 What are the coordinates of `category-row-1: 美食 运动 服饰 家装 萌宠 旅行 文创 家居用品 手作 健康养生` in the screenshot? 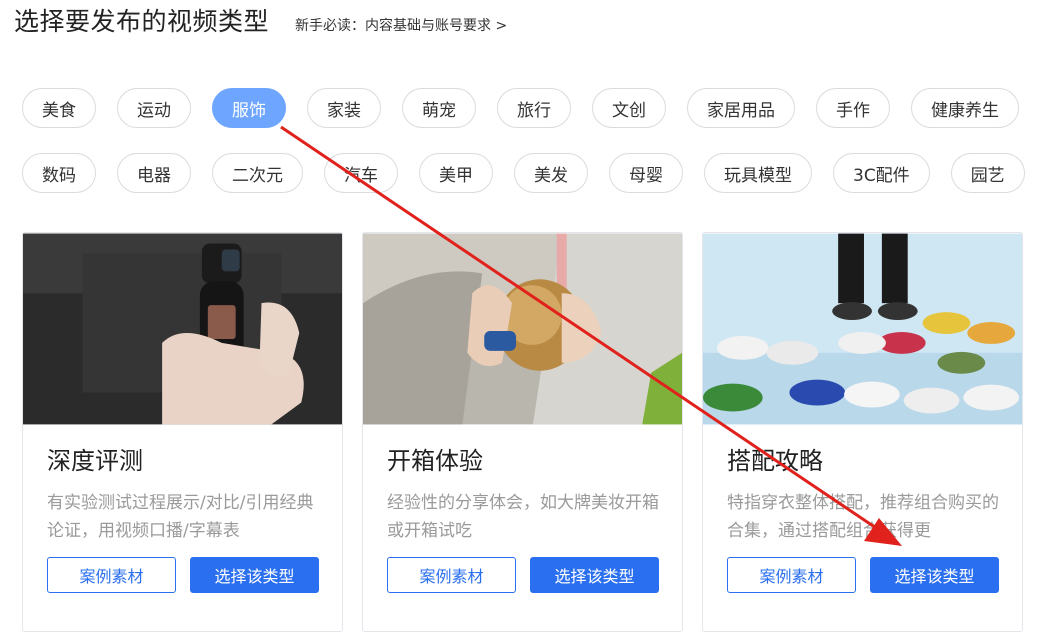 It's located at (531, 108).